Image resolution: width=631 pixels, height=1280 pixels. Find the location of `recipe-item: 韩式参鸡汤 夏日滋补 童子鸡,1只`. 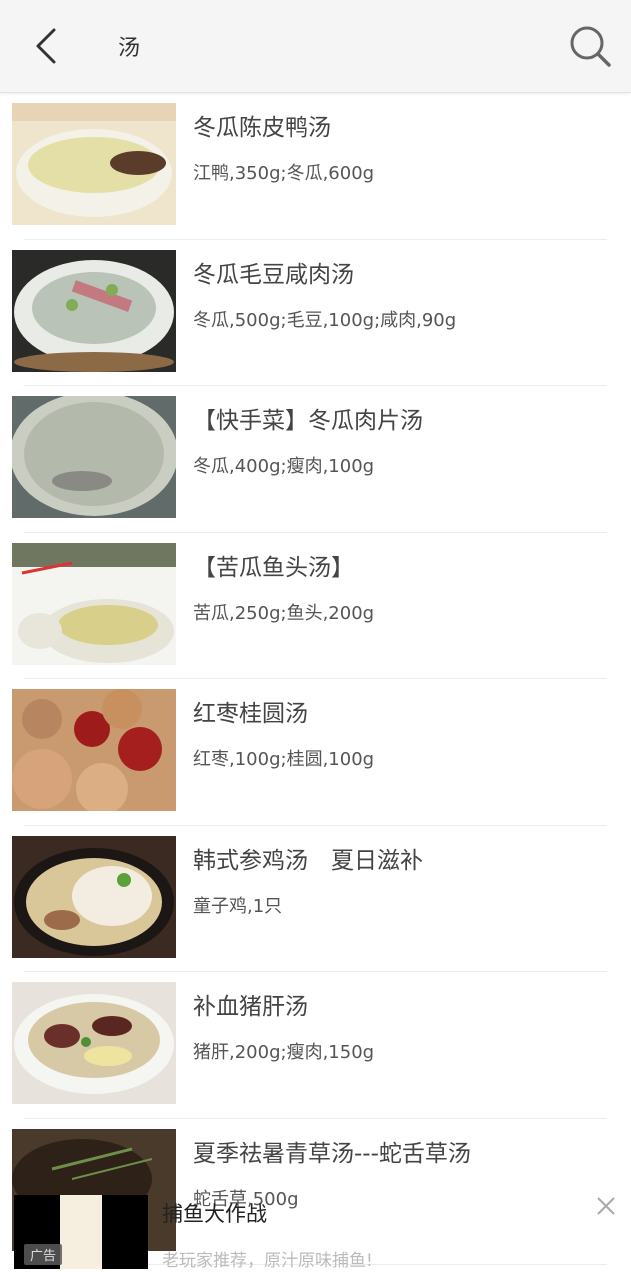

recipe-item: 韩式参鸡汤 夏日滋补 童子鸡,1只 is located at coordinates (315, 899).